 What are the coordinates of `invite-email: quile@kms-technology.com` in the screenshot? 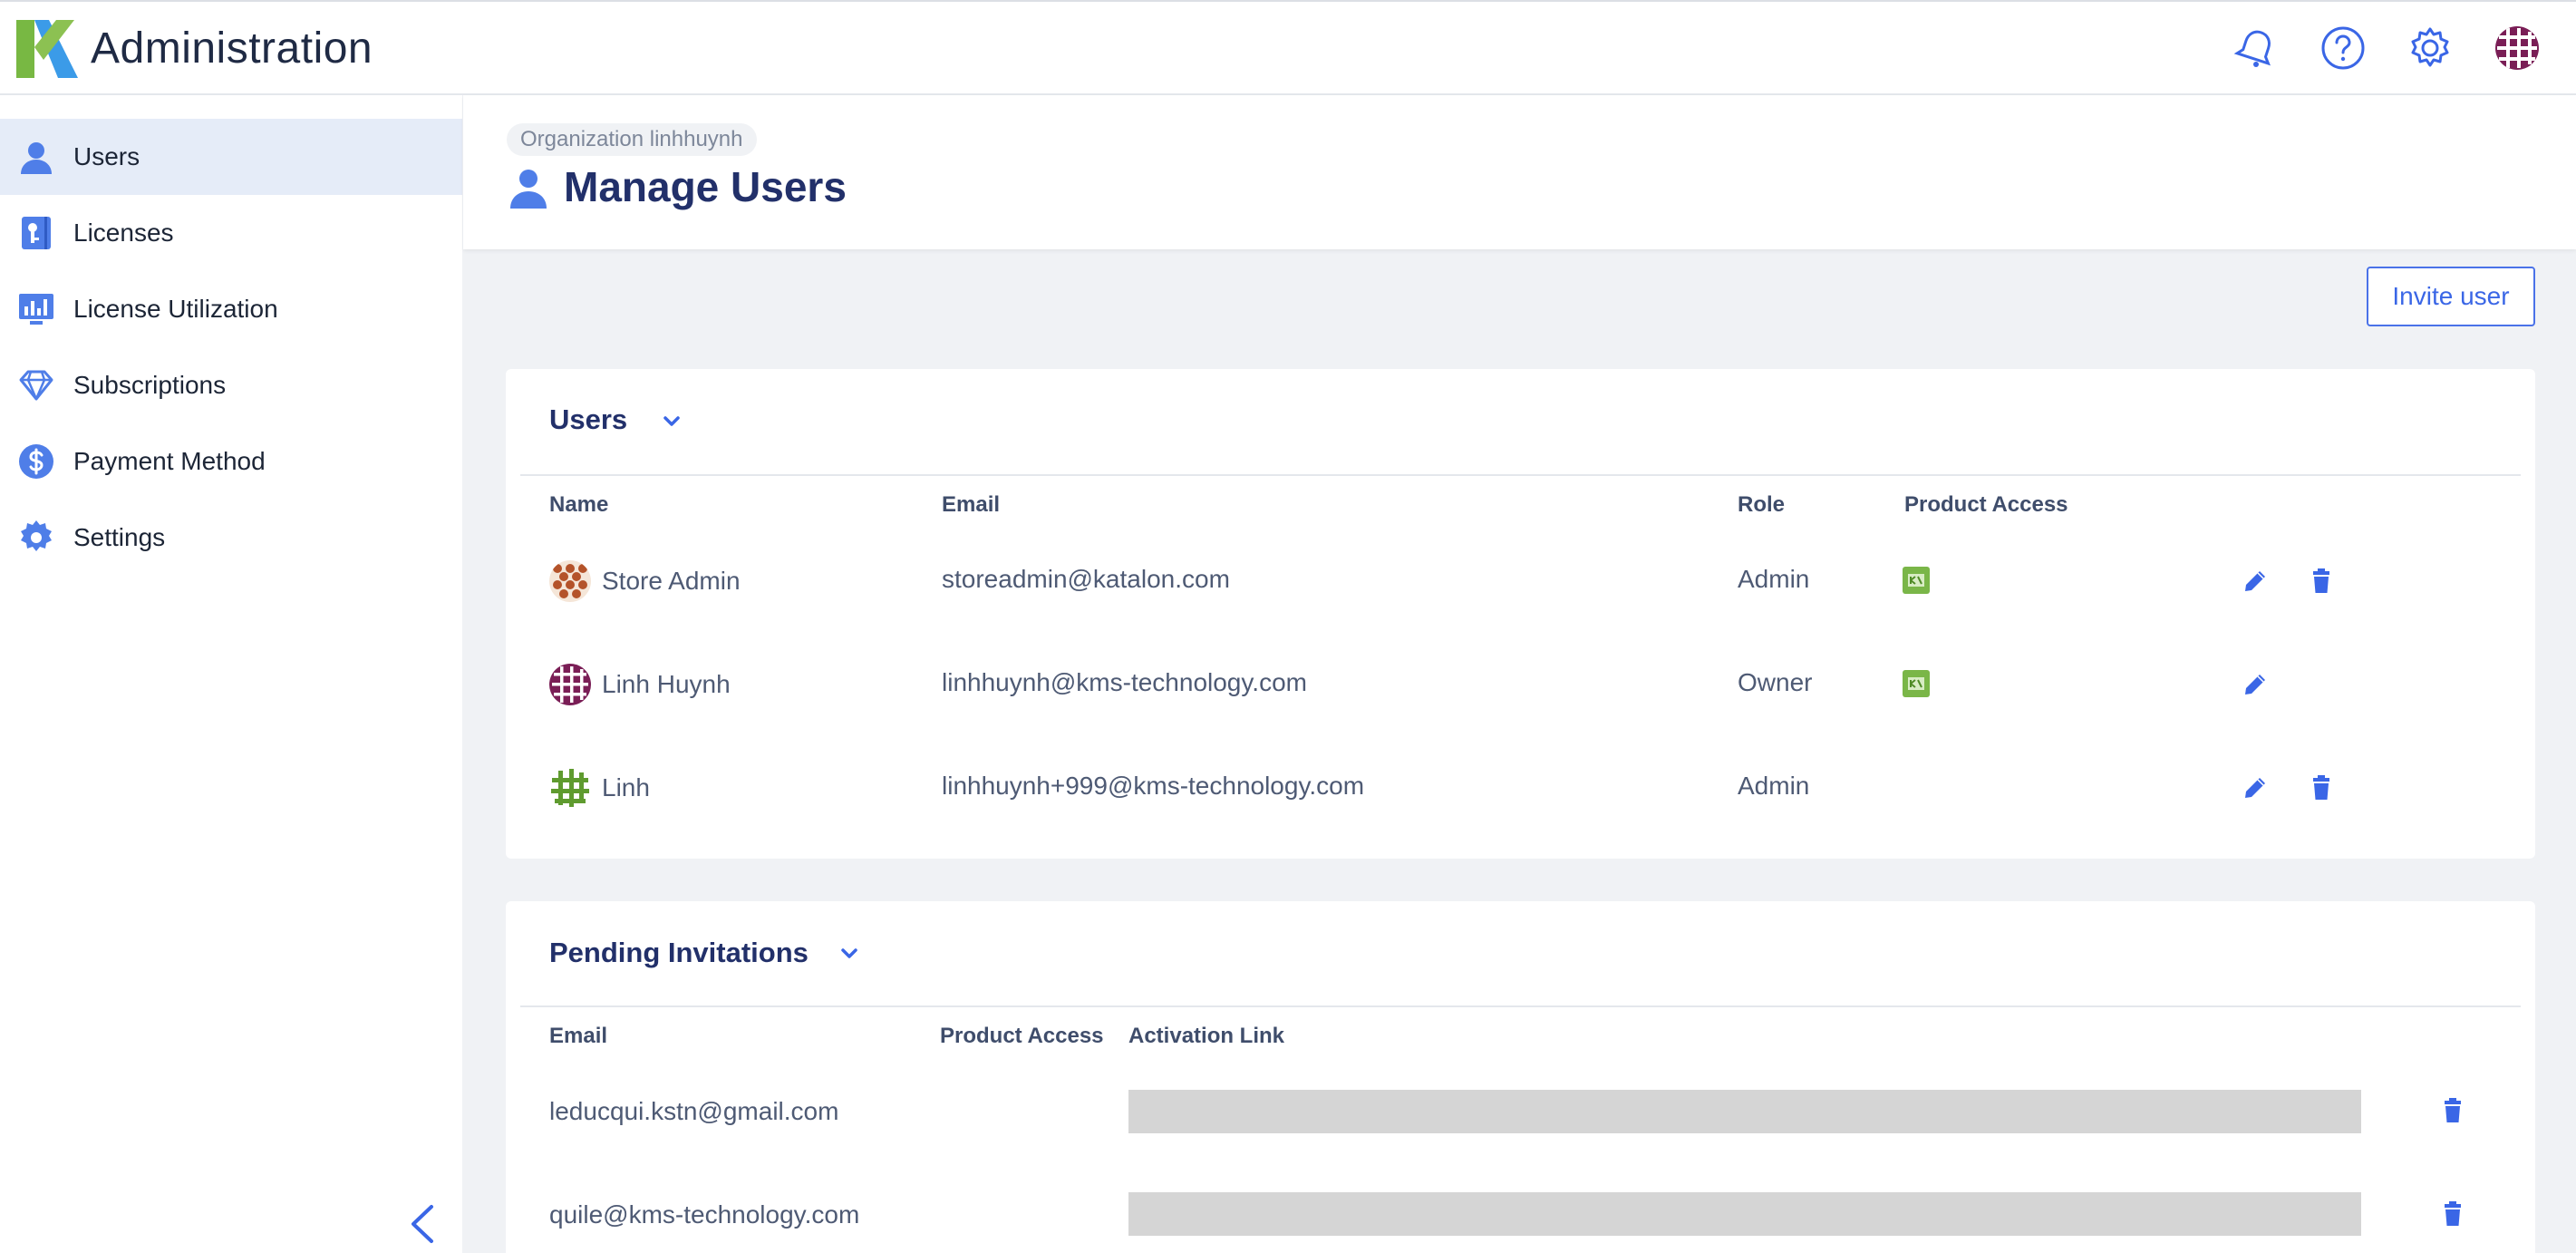 It's located at (704, 1214).